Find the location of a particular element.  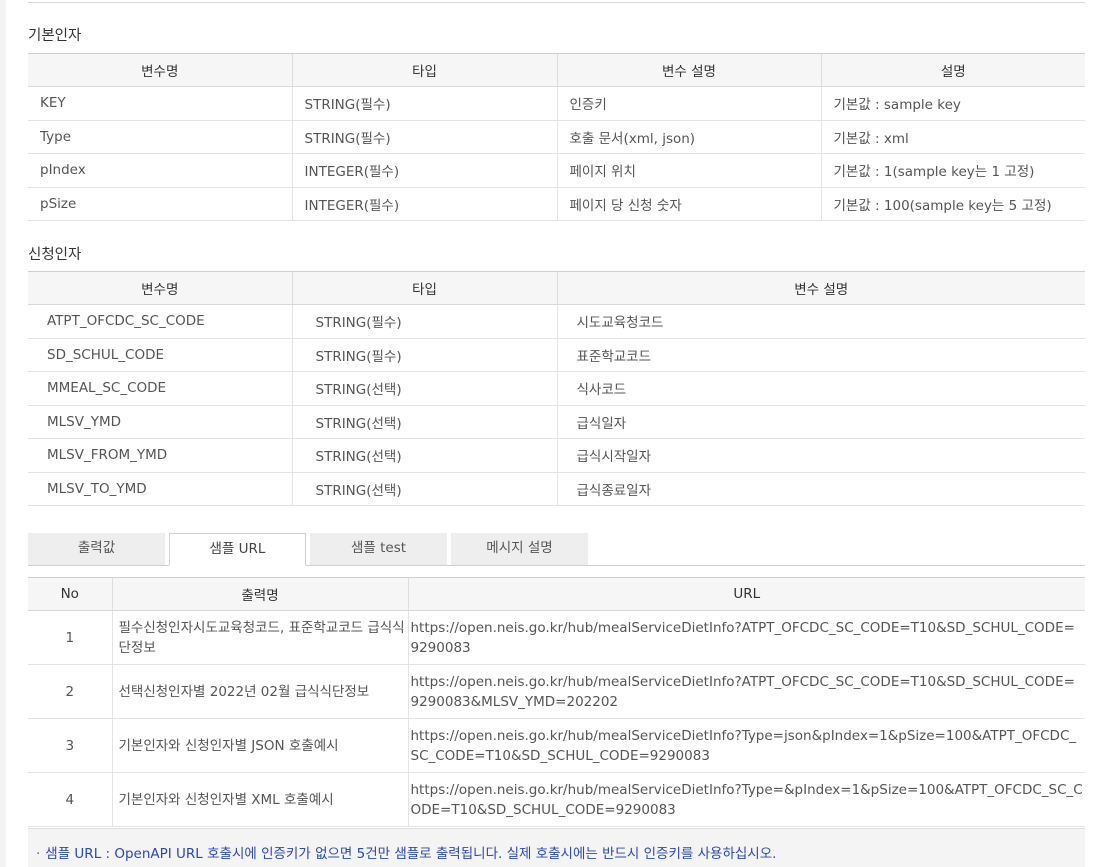

cell-var-name: SD_SCHUL_CODE is located at coordinates (160, 355).